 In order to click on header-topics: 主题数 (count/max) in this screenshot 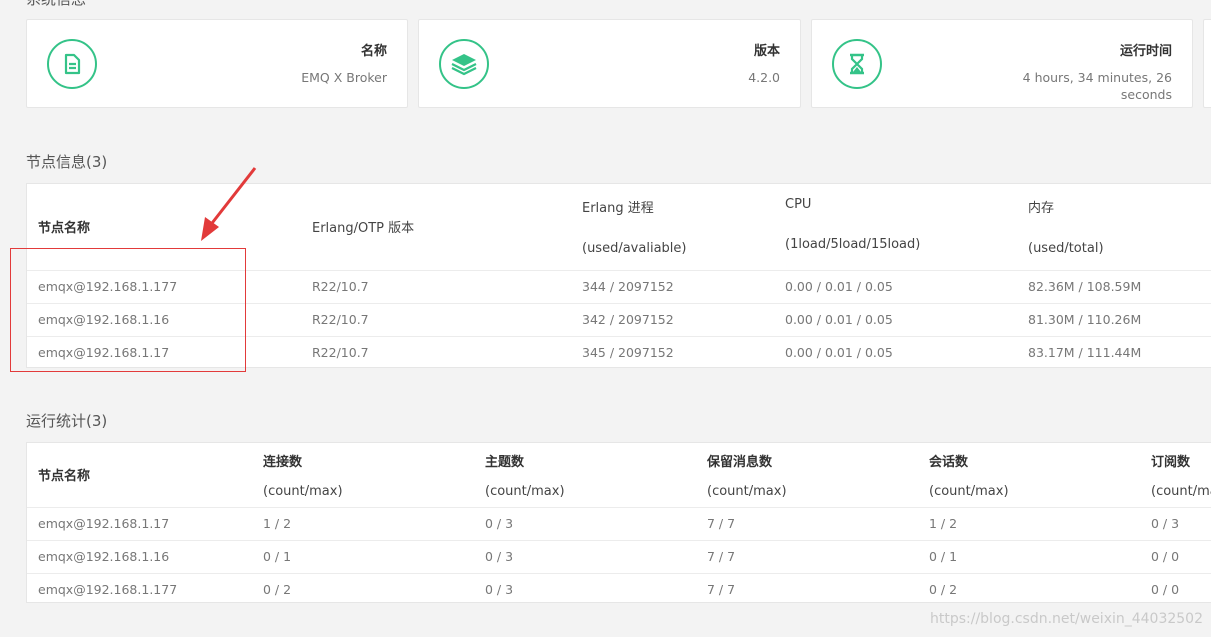, I will do `click(525, 476)`.